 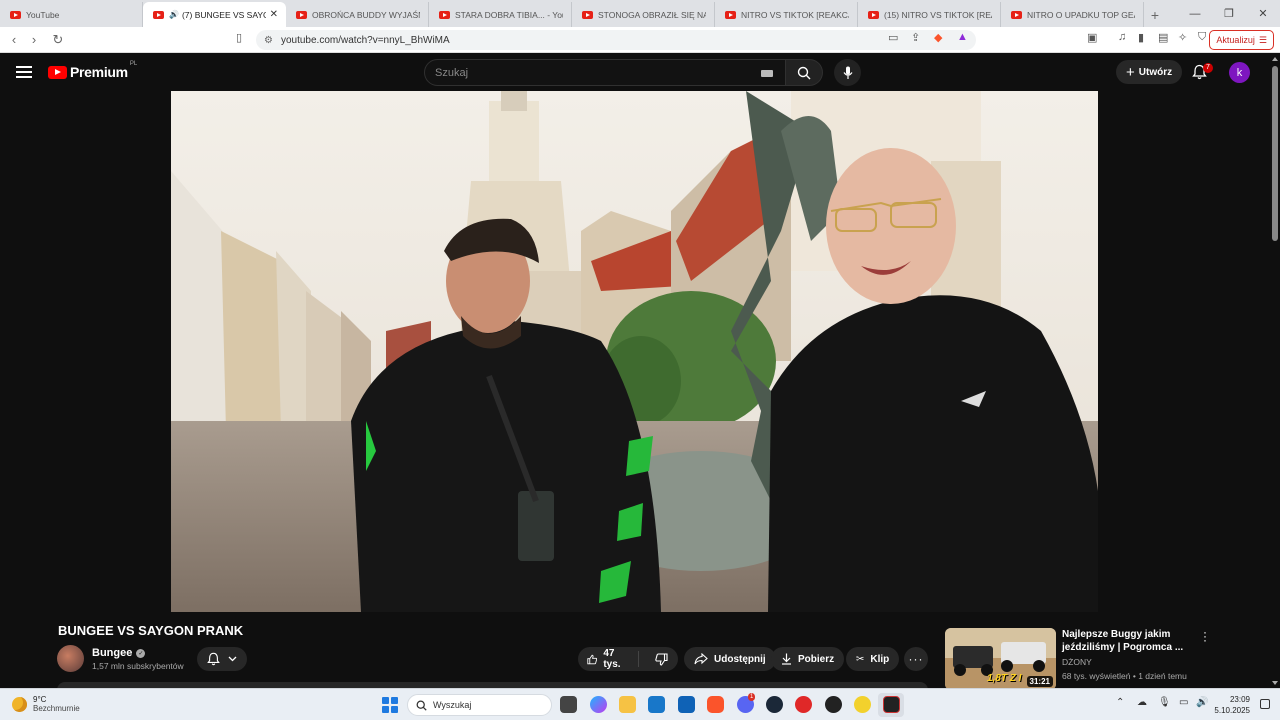 What do you see at coordinates (24, 72) in the screenshot?
I see `hamburger-menu-icon` at bounding box center [24, 72].